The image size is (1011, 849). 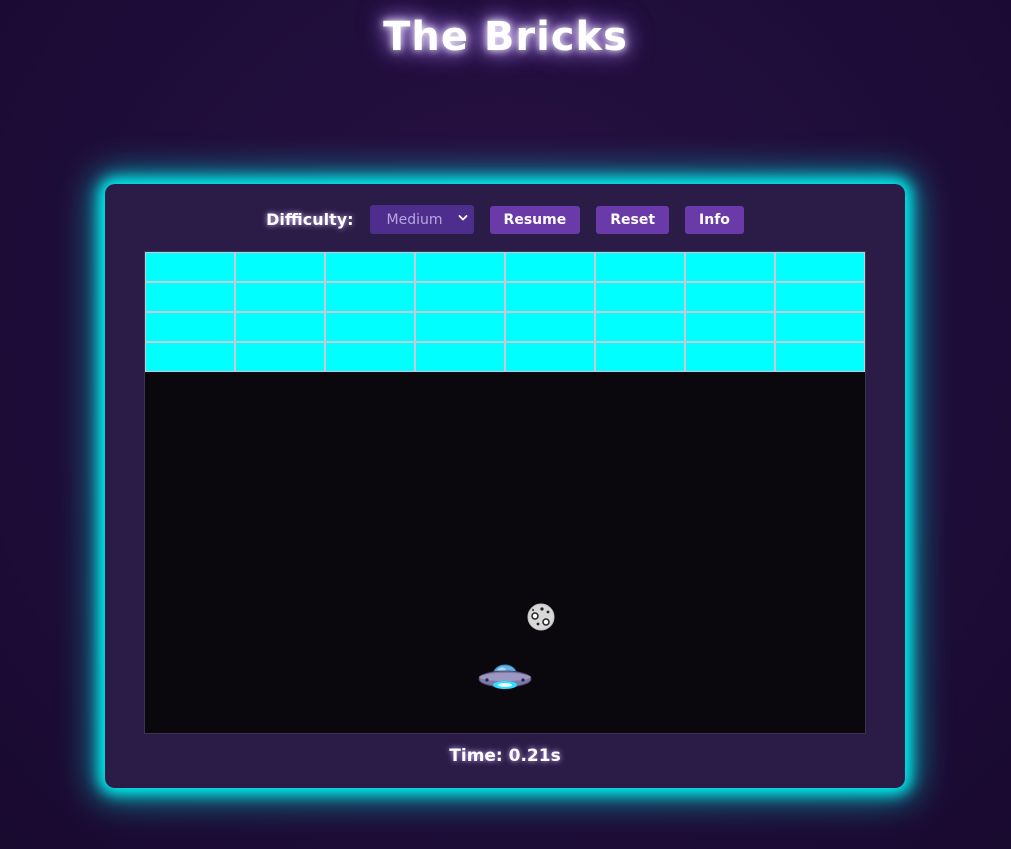 I want to click on resume-button: Resume, so click(x=535, y=219).